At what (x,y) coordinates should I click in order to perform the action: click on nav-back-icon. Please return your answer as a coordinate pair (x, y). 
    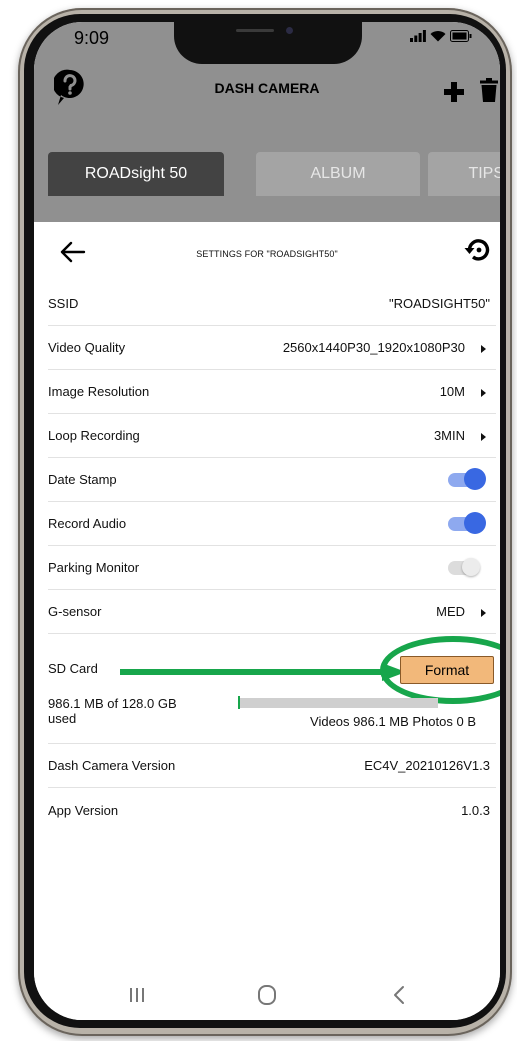
    Looking at the image, I should click on (399, 995).